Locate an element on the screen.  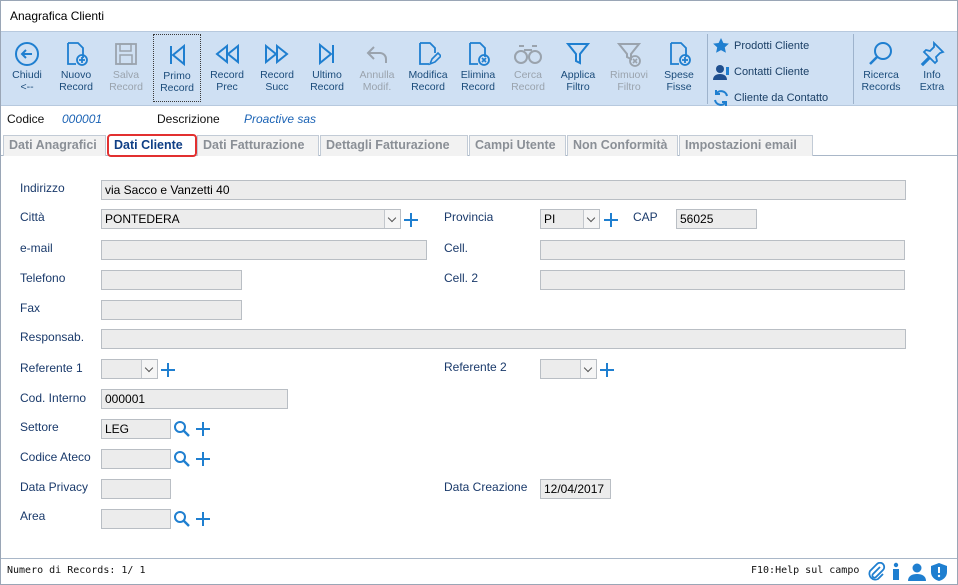
referente2-select is located at coordinates (568, 369).